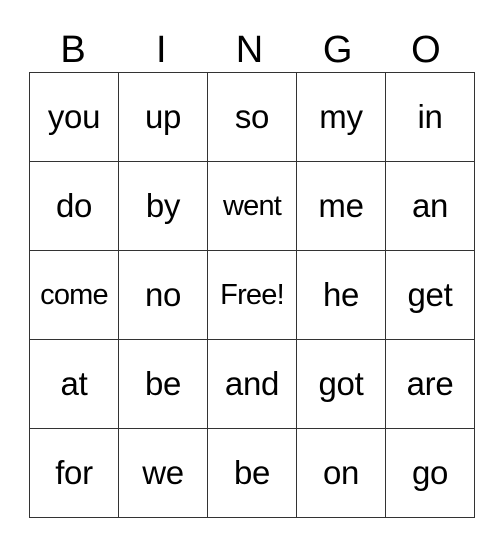  I want to click on header-letter-o: O, so click(426, 50).